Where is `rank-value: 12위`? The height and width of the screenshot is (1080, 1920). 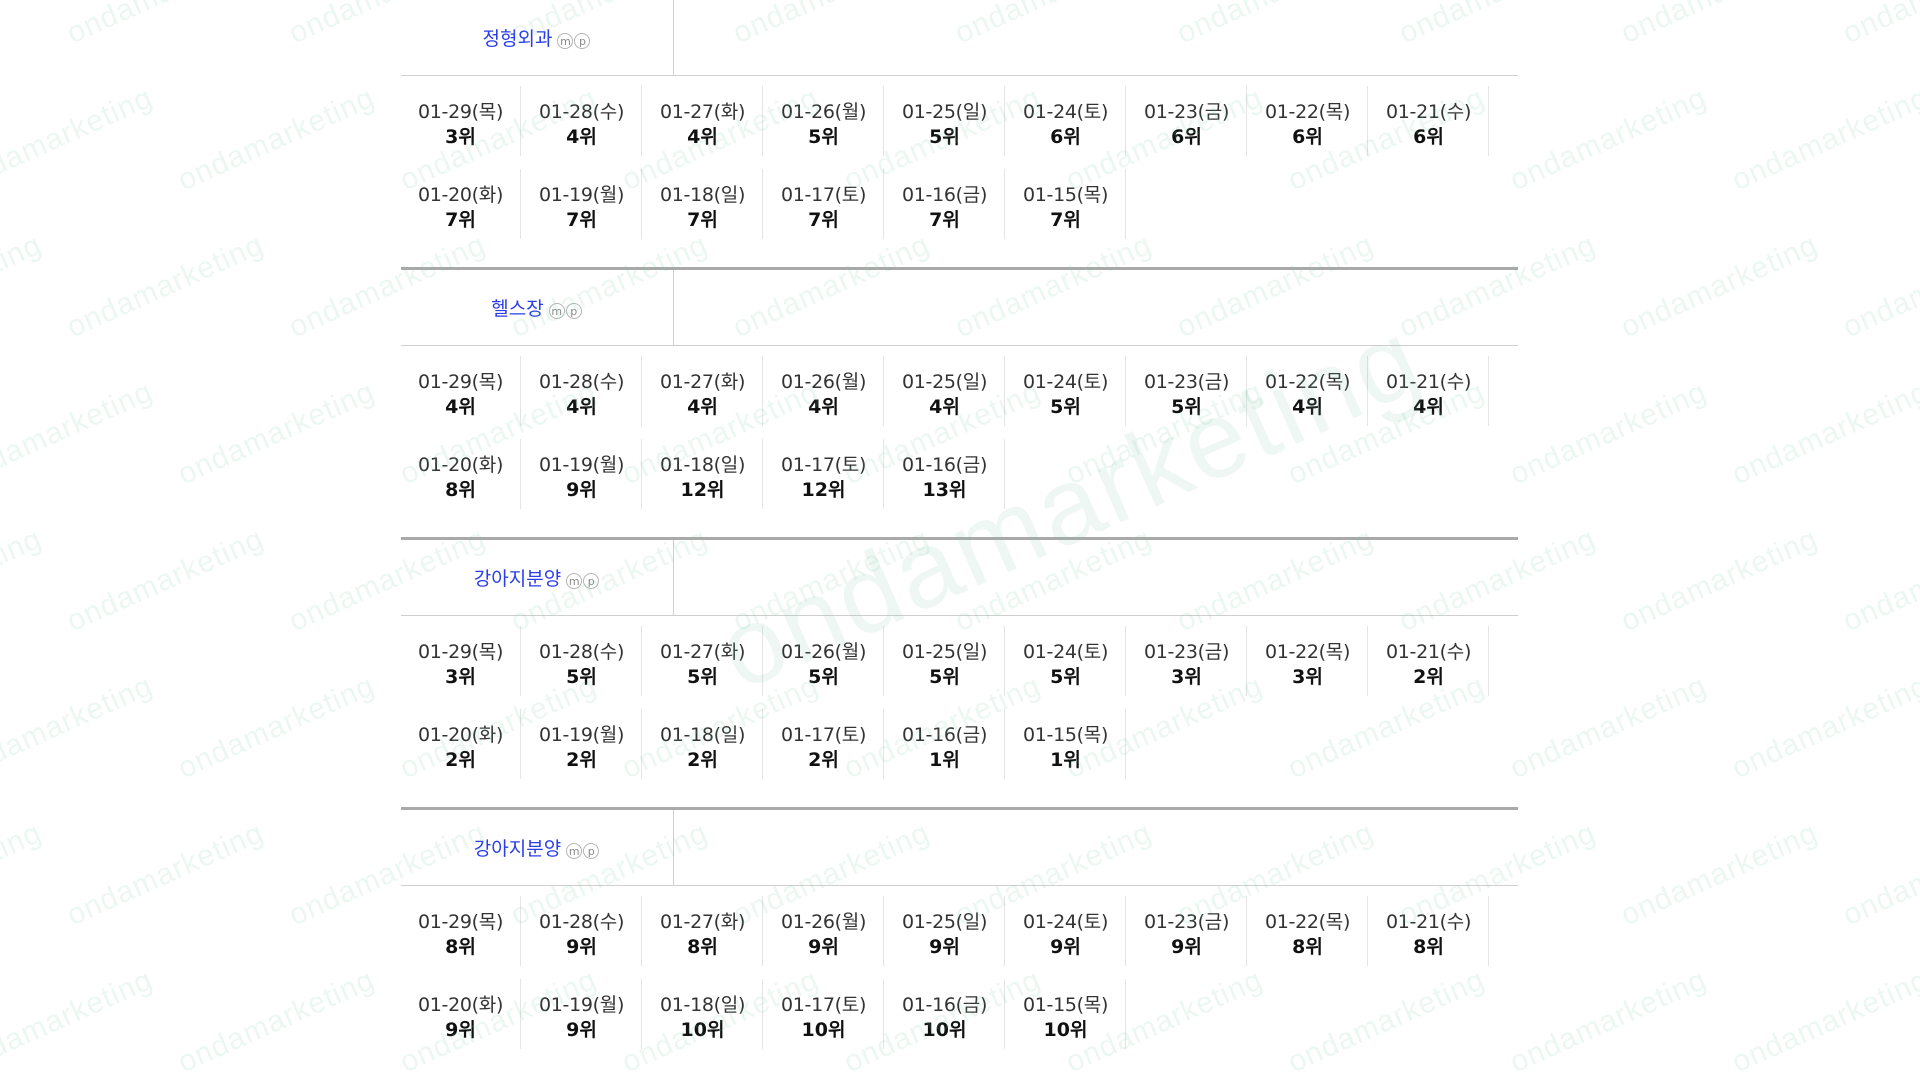
rank-value: 12위 is located at coordinates (823, 490).